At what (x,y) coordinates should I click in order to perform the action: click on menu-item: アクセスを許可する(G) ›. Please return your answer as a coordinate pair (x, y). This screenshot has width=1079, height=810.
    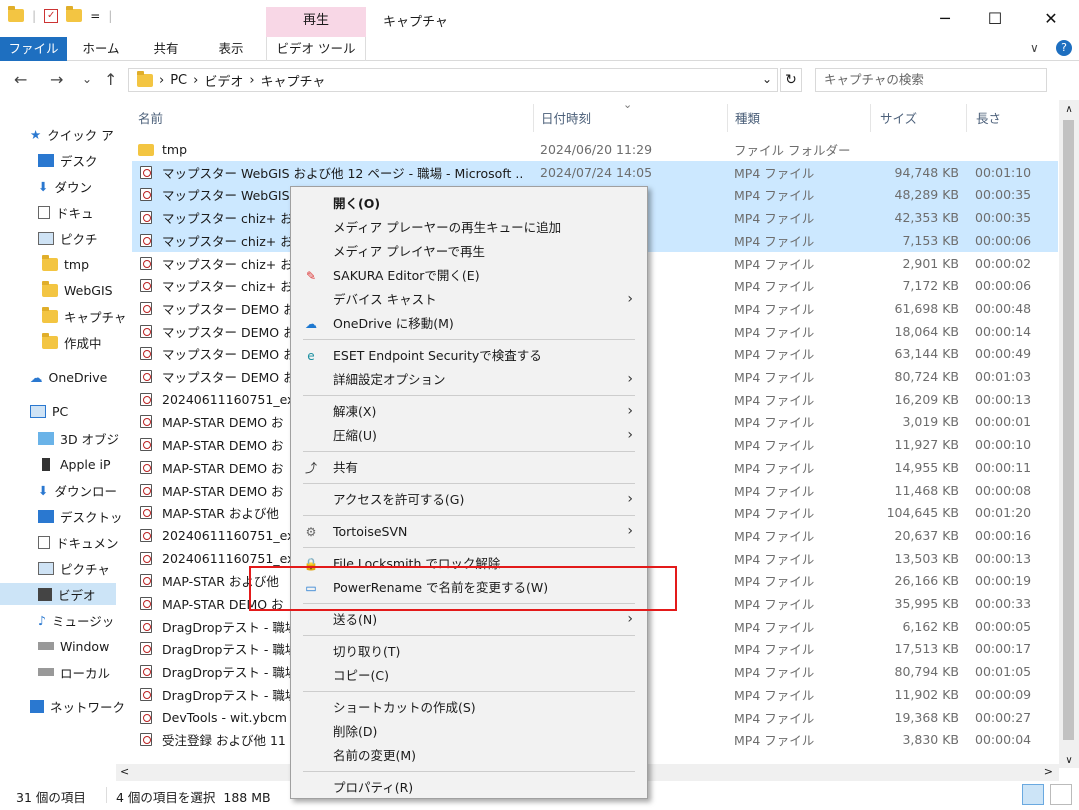
    Looking at the image, I should click on (469, 499).